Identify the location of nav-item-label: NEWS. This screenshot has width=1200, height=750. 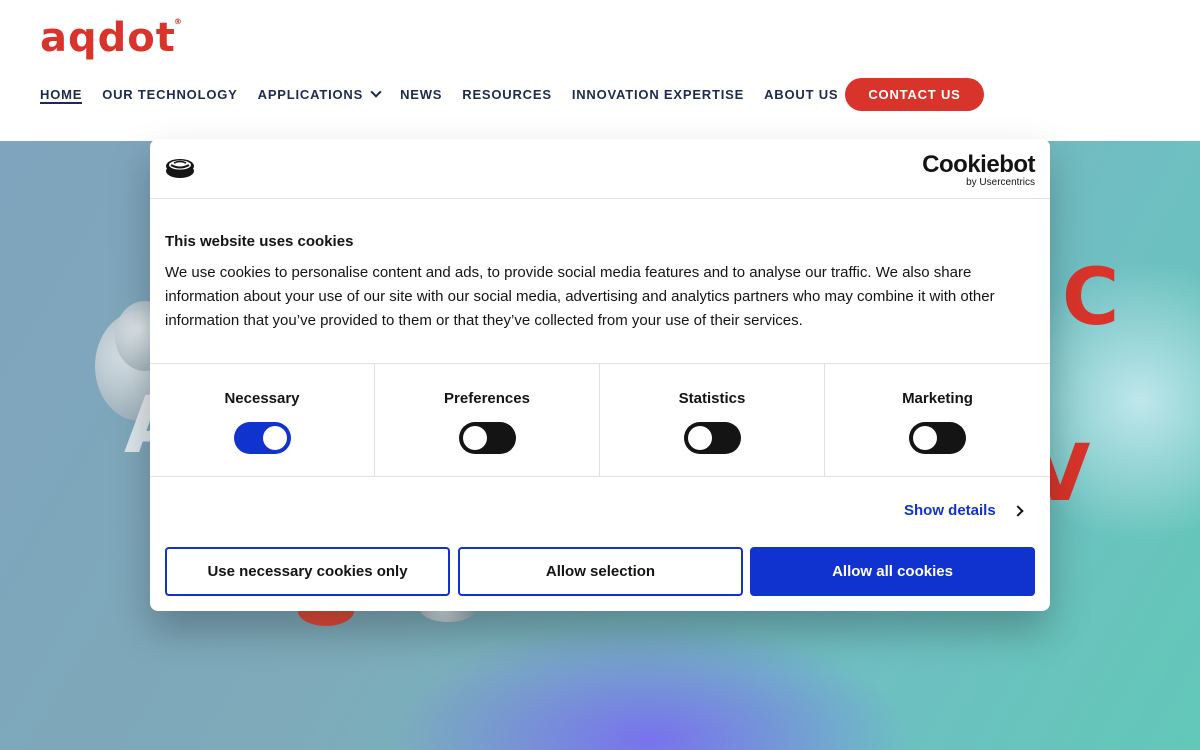
(421, 94).